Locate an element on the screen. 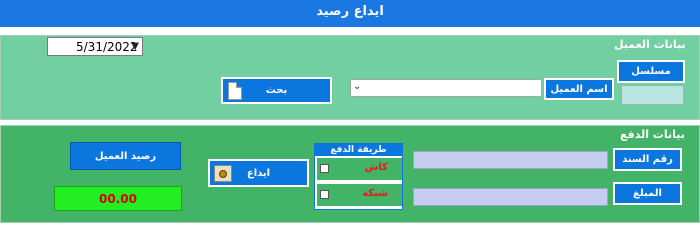 The image size is (700, 240). payment-method-box: طريقة الدفع كاش شبكة is located at coordinates (358, 176).